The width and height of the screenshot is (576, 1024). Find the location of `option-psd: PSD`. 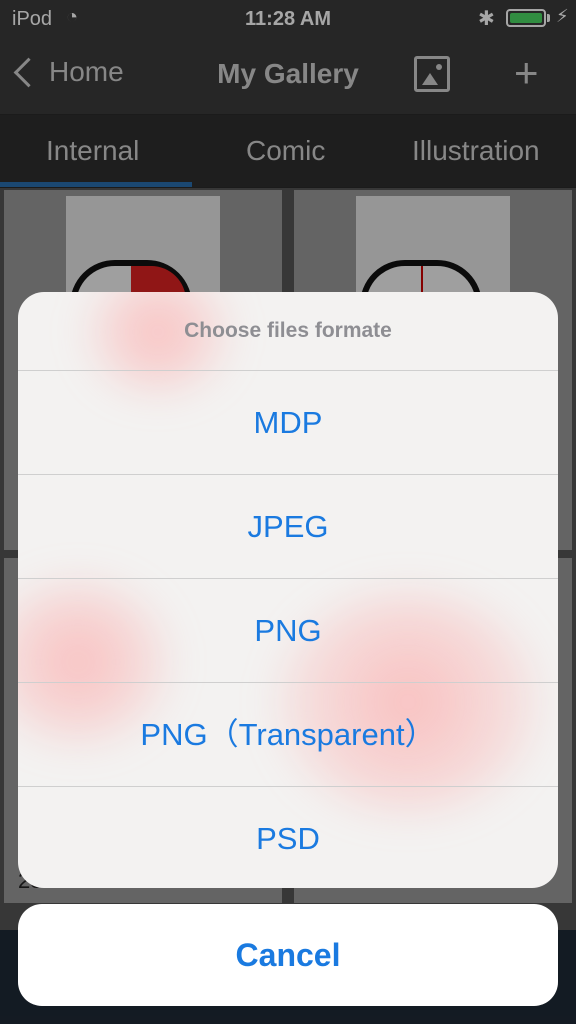

option-psd: PSD is located at coordinates (288, 837).